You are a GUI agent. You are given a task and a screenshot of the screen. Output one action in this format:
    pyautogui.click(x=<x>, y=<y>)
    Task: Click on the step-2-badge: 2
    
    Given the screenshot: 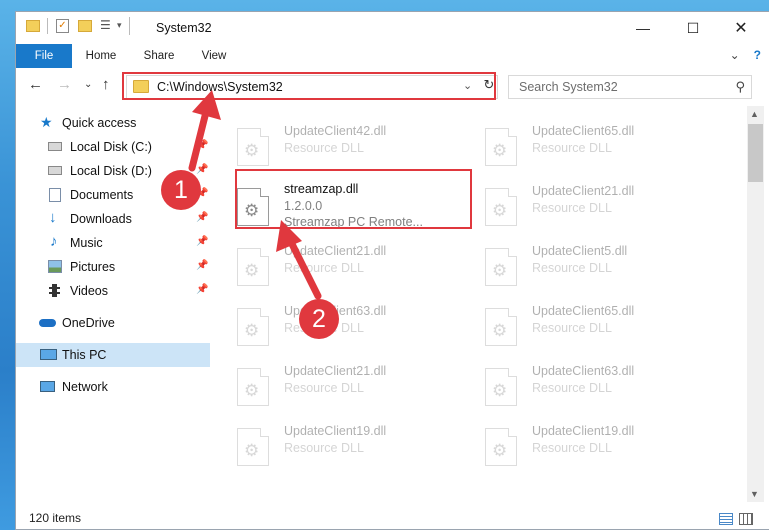 What is the action you would take?
    pyautogui.click(x=319, y=319)
    